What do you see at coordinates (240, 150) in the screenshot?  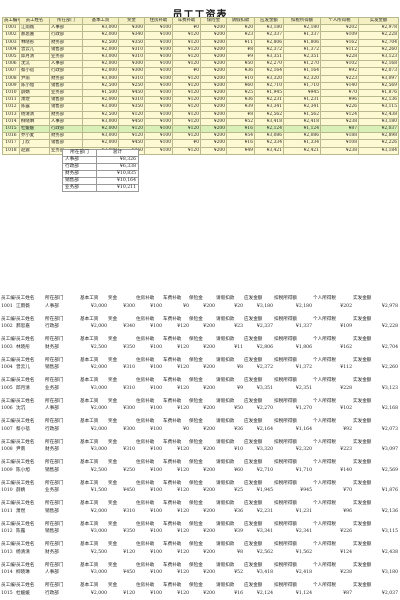 I see `cell-leave-deduction: ¥49` at bounding box center [240, 150].